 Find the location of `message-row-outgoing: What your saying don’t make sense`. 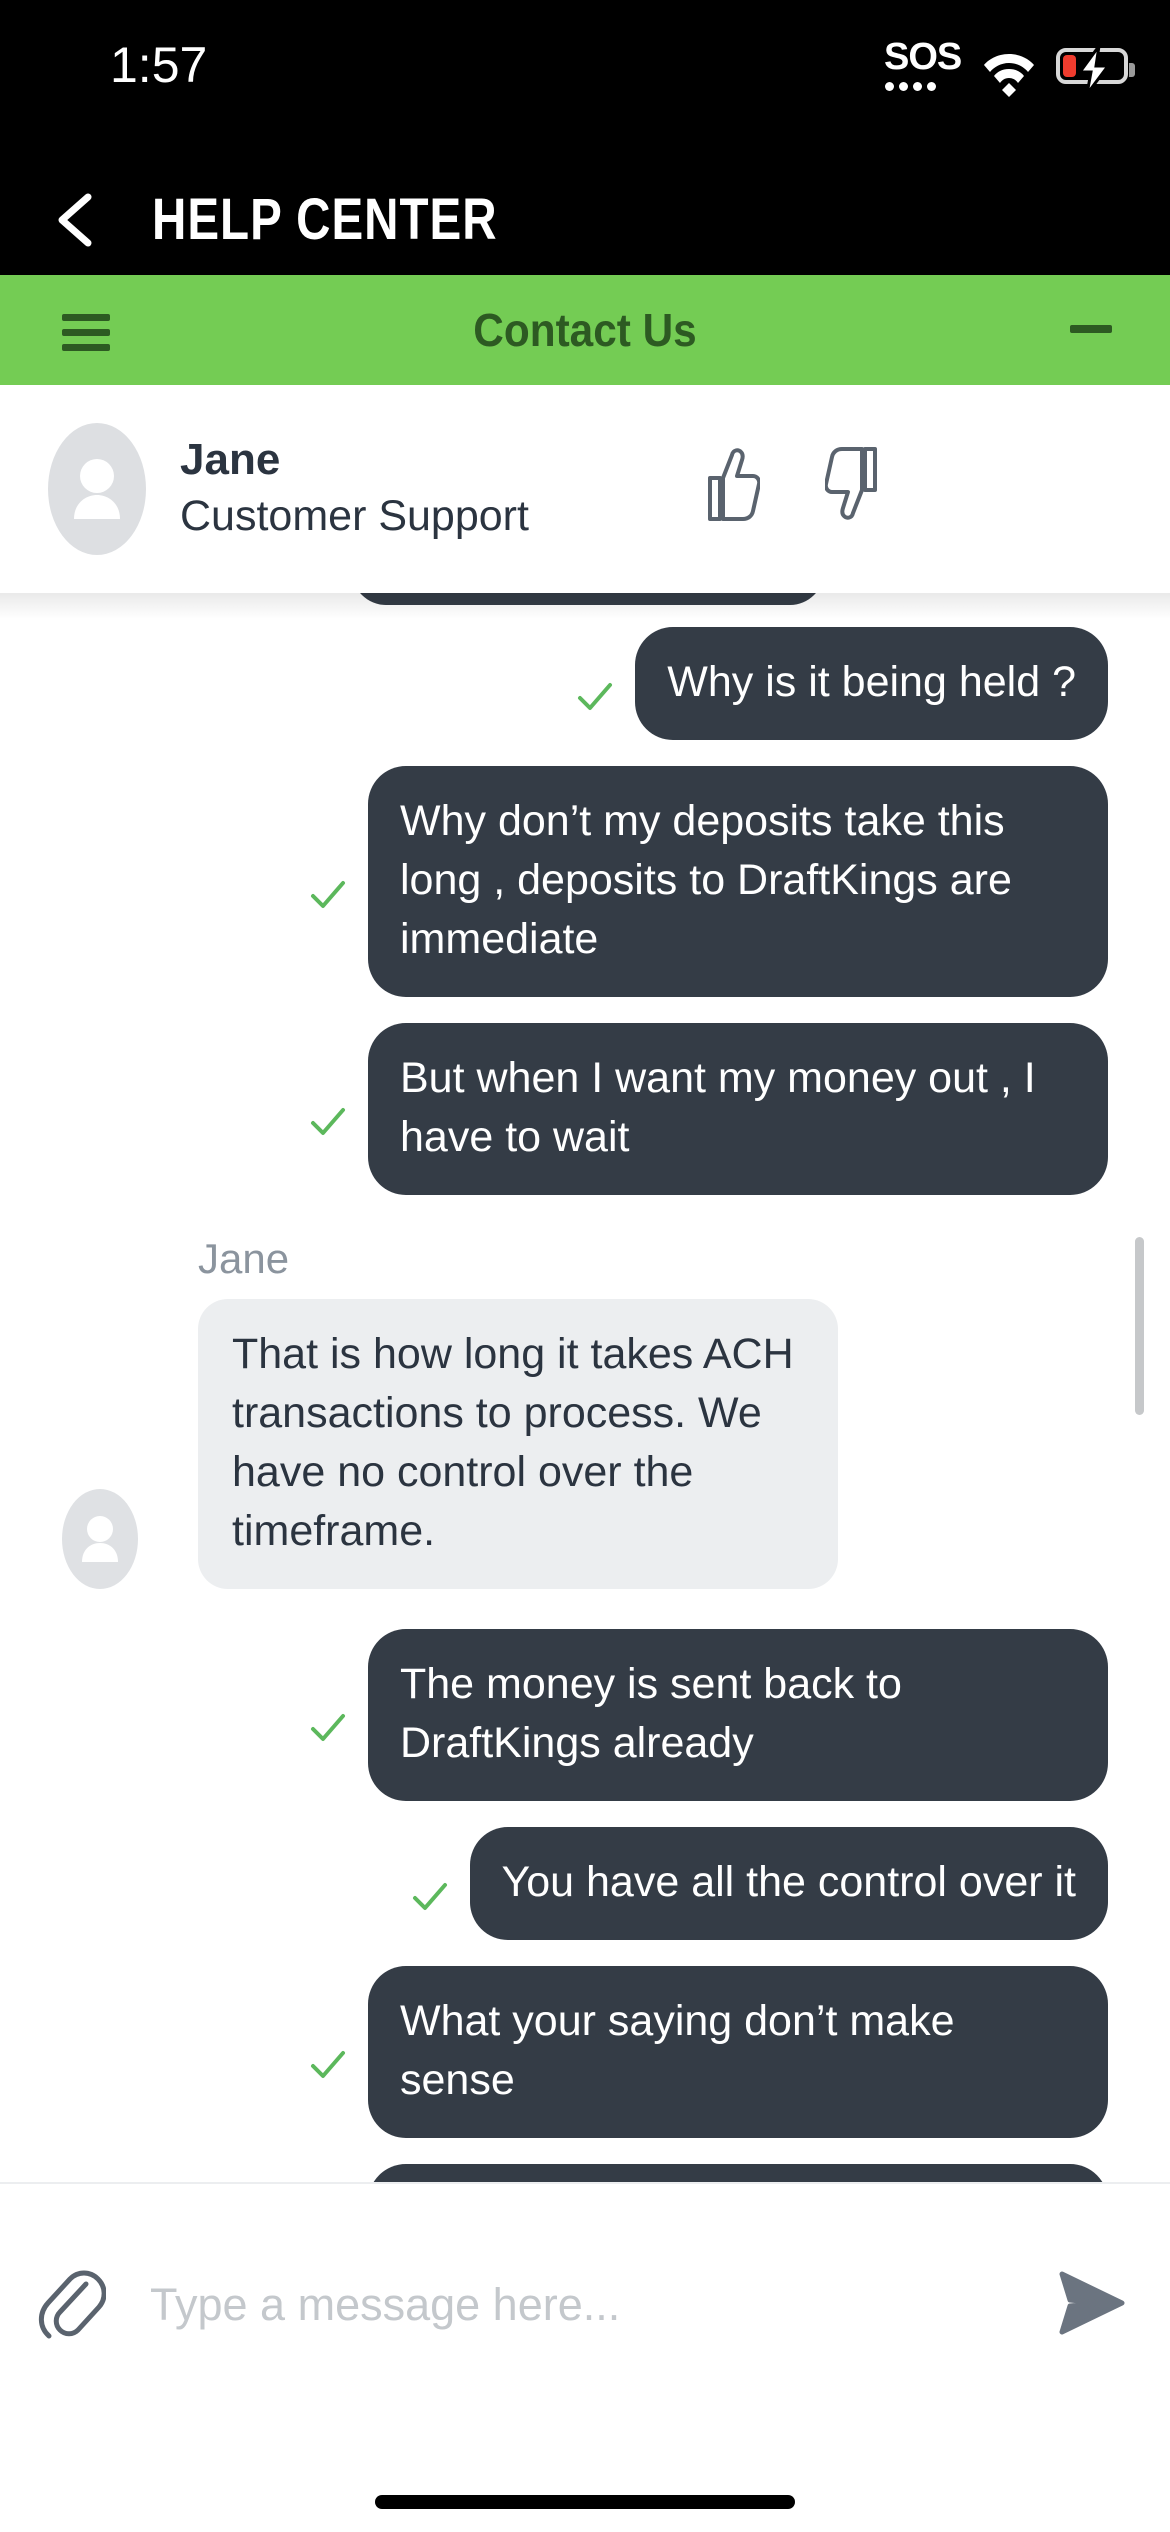

message-row-outgoing: What your saying don’t make sense is located at coordinates (585, 2052).